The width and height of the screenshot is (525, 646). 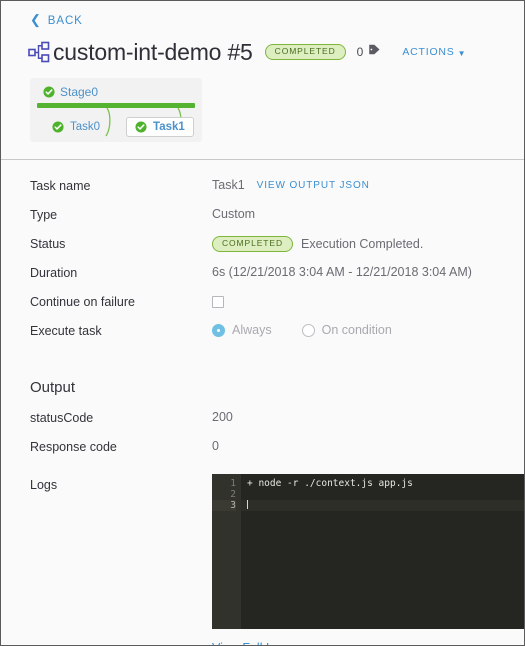 What do you see at coordinates (62, 418) in the screenshot?
I see `status-code-label: statusCode` at bounding box center [62, 418].